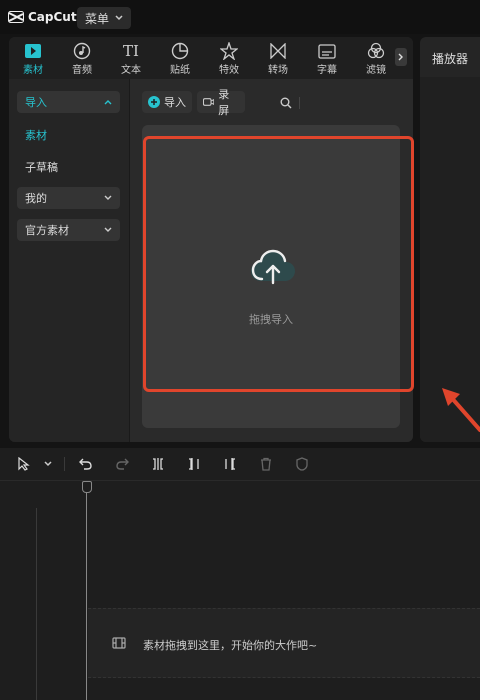 The height and width of the screenshot is (700, 480). What do you see at coordinates (278, 70) in the screenshot?
I see `tool-label: 转场` at bounding box center [278, 70].